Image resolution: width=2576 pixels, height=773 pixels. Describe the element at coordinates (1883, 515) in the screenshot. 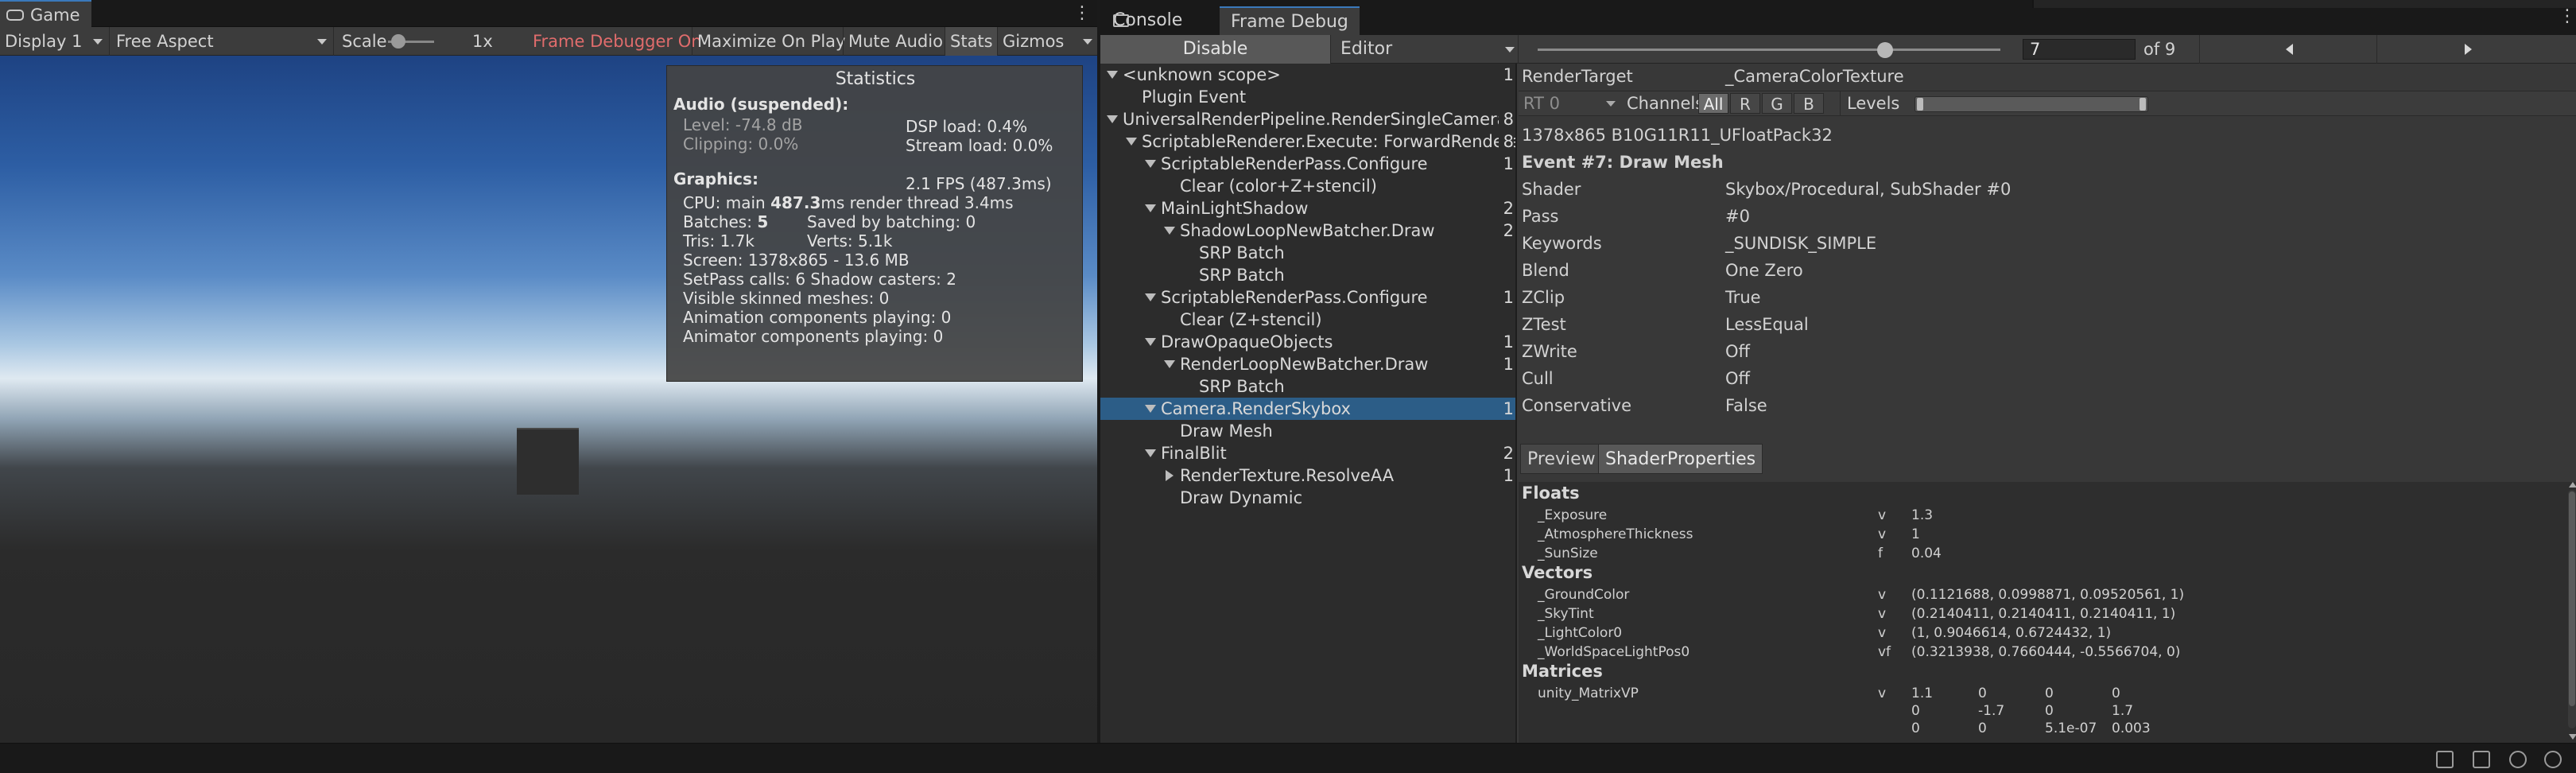

I see `float-stage: v` at that location.